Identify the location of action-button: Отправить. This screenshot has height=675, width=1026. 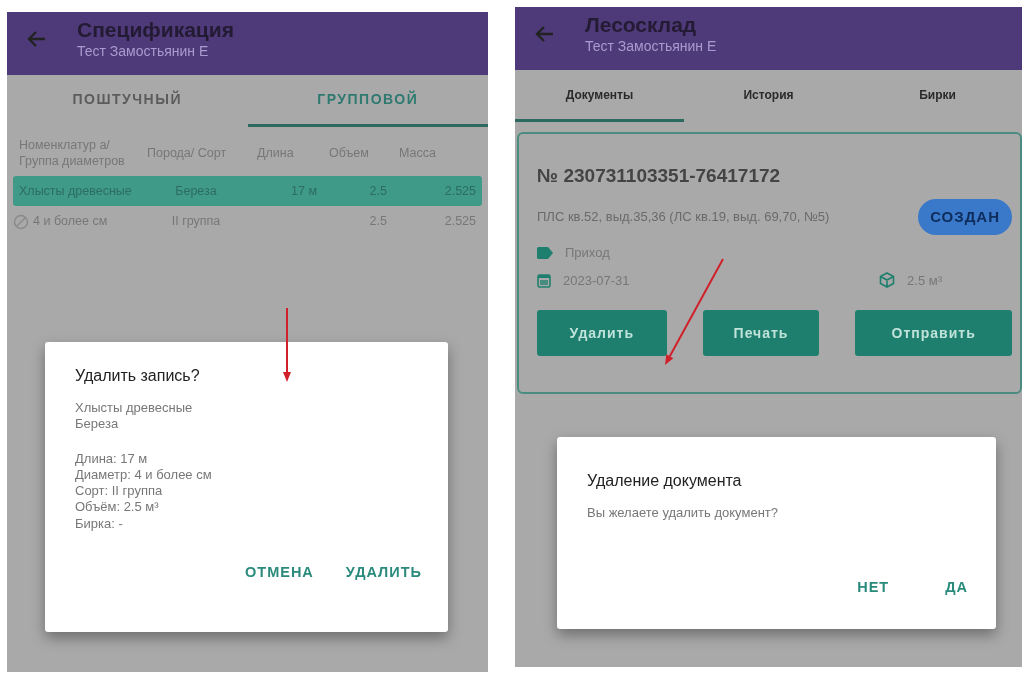
(933, 333).